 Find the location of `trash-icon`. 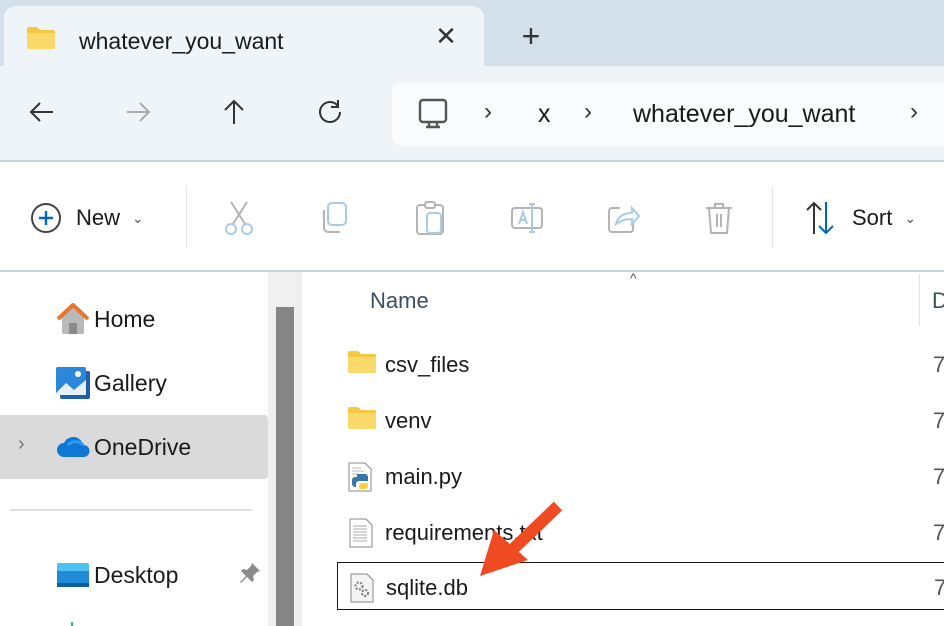

trash-icon is located at coordinates (719, 218).